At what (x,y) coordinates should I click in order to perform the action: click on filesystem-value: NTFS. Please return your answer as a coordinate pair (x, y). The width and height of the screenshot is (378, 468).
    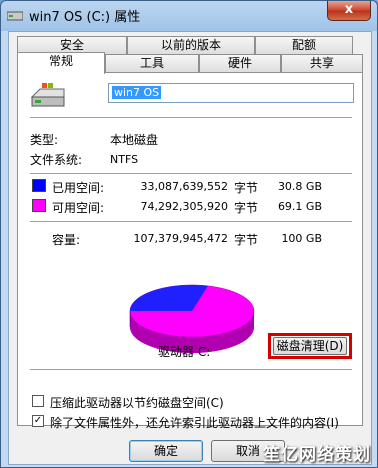
    Looking at the image, I should click on (124, 159).